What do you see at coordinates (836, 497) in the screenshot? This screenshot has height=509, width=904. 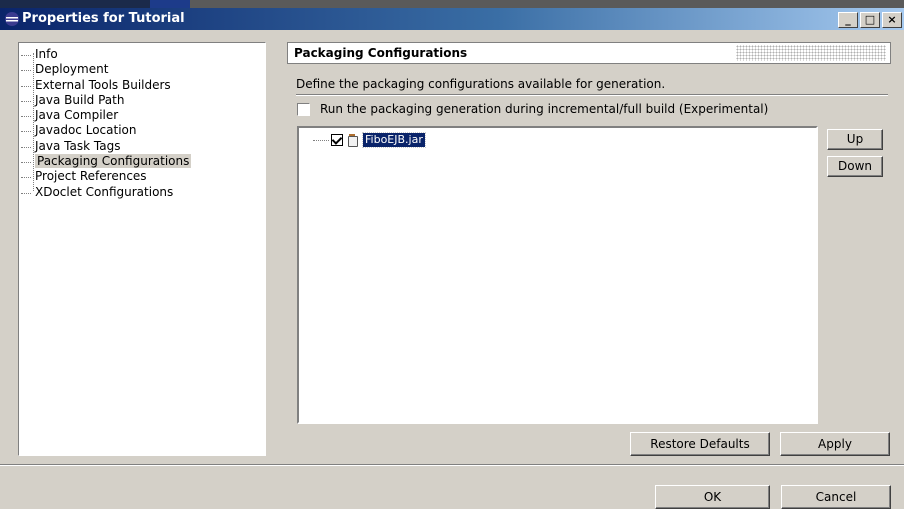 I see `cancel-button: Cancel` at bounding box center [836, 497].